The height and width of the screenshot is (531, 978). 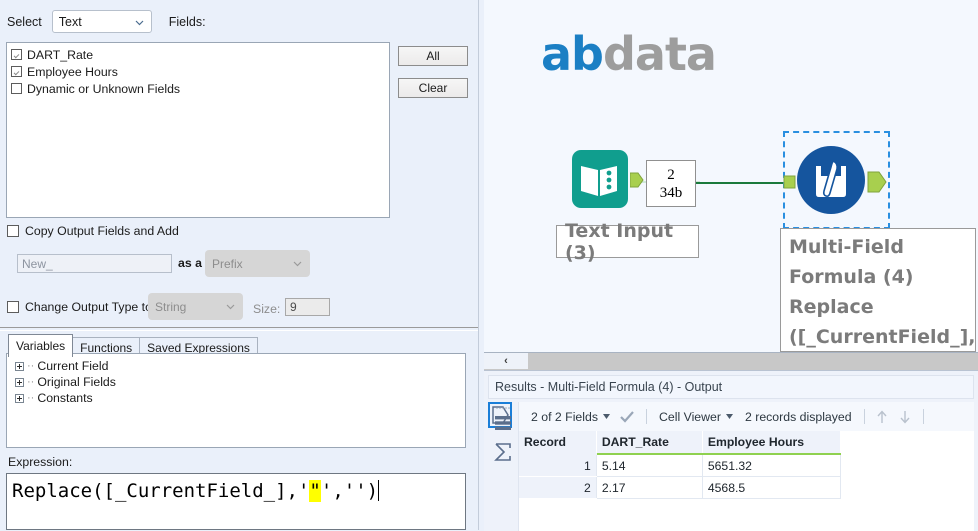 What do you see at coordinates (187, 21) in the screenshot?
I see `fields-label: Fields:` at bounding box center [187, 21].